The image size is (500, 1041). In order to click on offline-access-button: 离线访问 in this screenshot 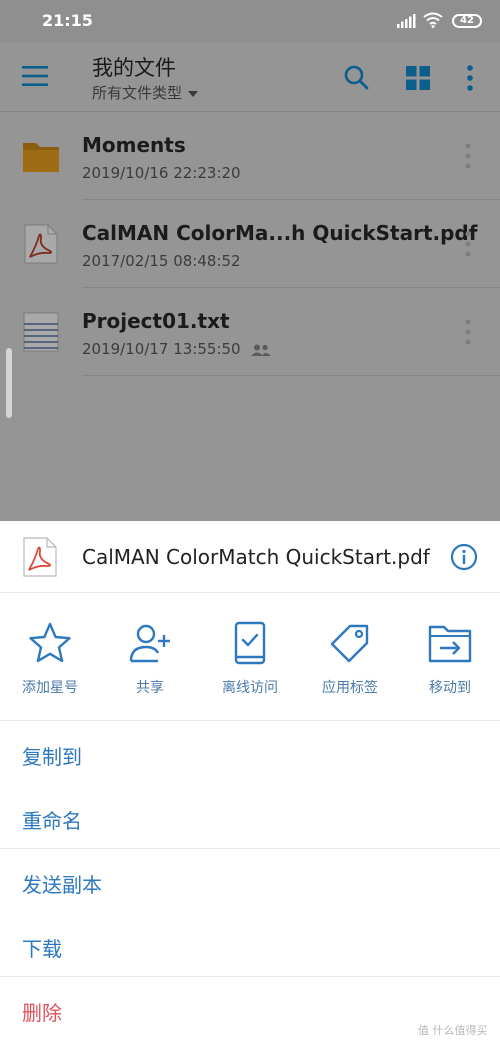, I will do `click(250, 657)`.